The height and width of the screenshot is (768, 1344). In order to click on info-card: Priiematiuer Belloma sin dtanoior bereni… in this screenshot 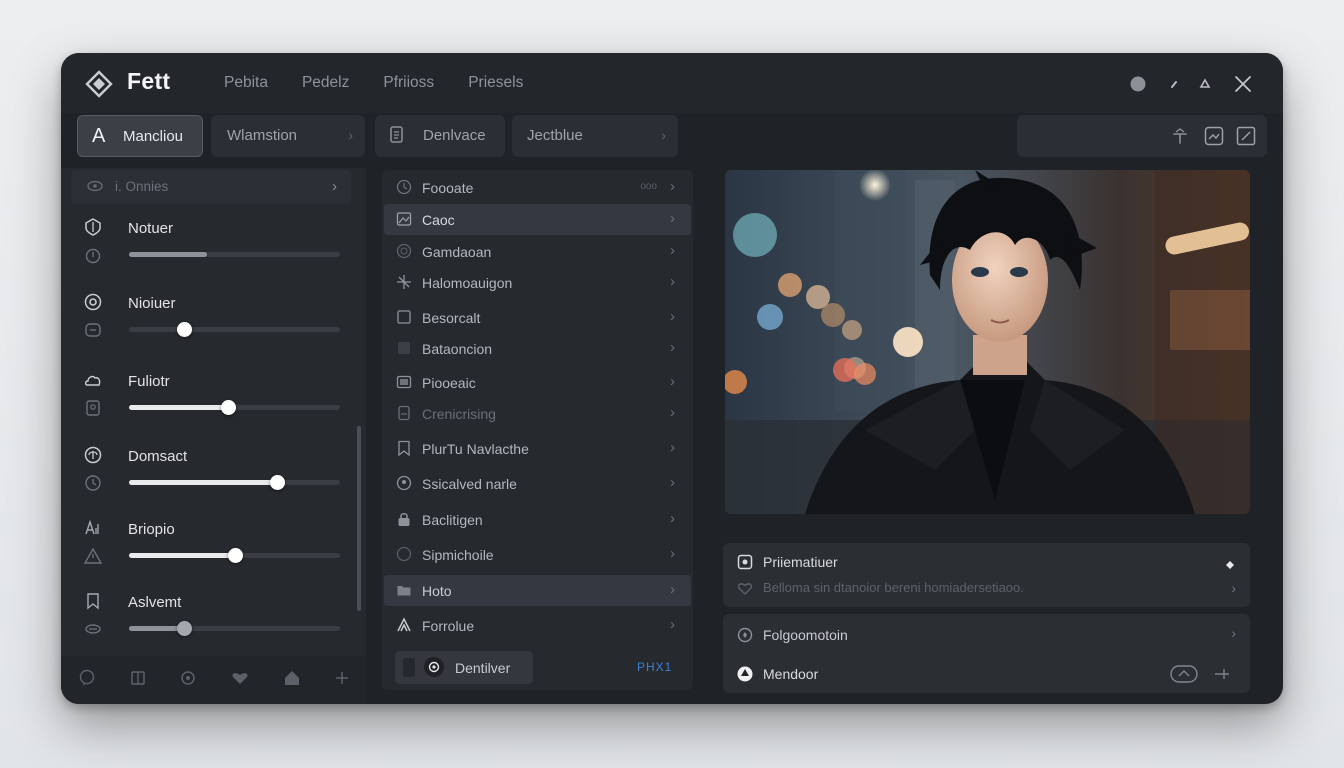, I will do `click(986, 575)`.